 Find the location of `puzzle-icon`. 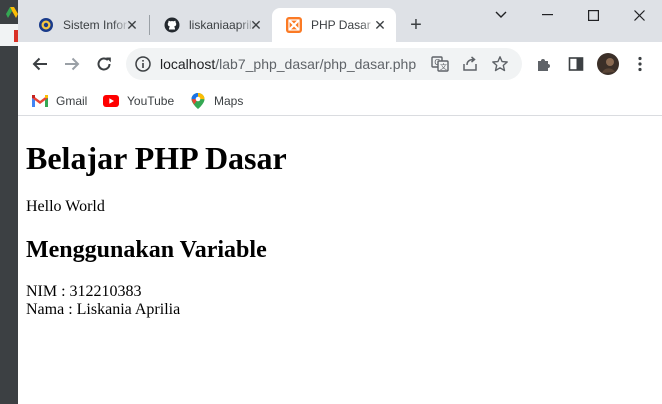

puzzle-icon is located at coordinates (544, 65).